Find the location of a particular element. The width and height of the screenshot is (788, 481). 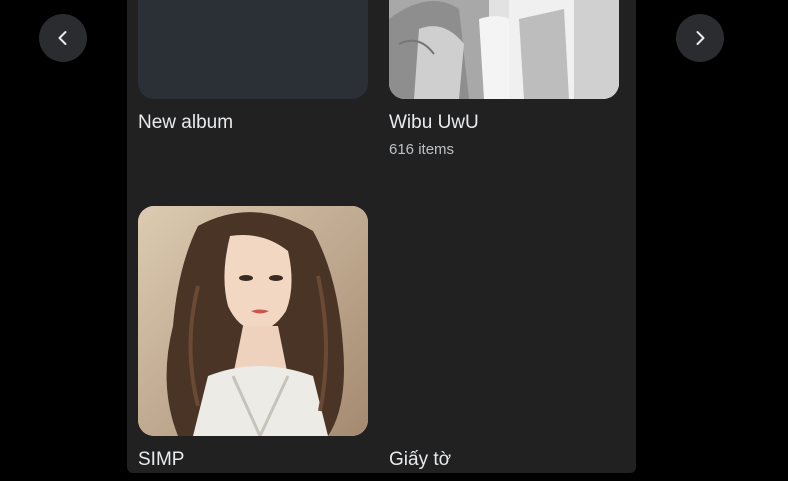

chevron-left-icon is located at coordinates (62, 38).